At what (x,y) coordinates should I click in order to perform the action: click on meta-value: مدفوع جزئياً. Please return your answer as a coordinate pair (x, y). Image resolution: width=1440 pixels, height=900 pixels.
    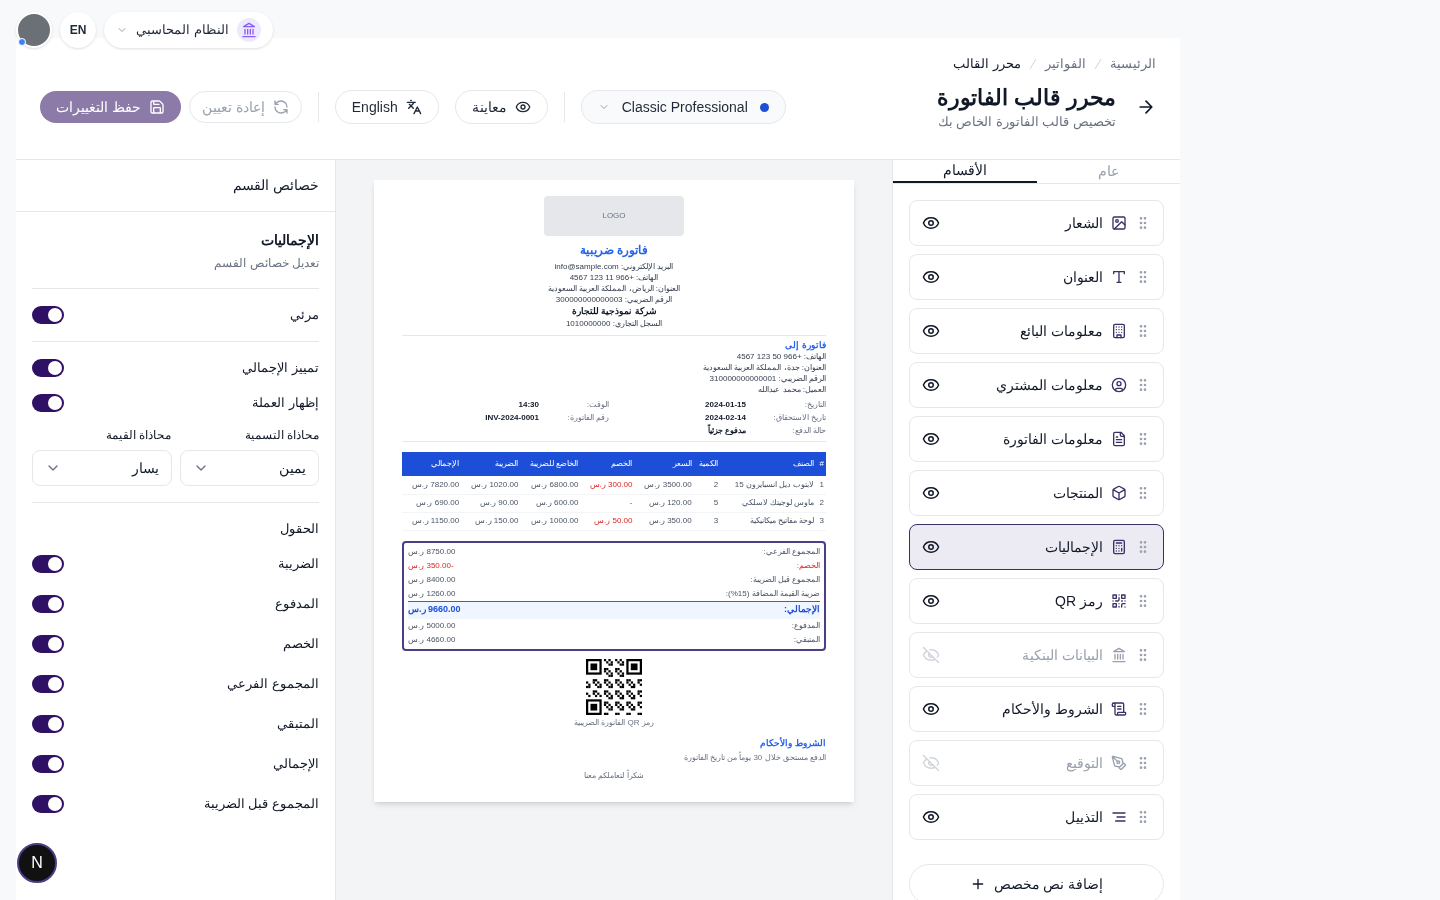
    Looking at the image, I should click on (726, 430).